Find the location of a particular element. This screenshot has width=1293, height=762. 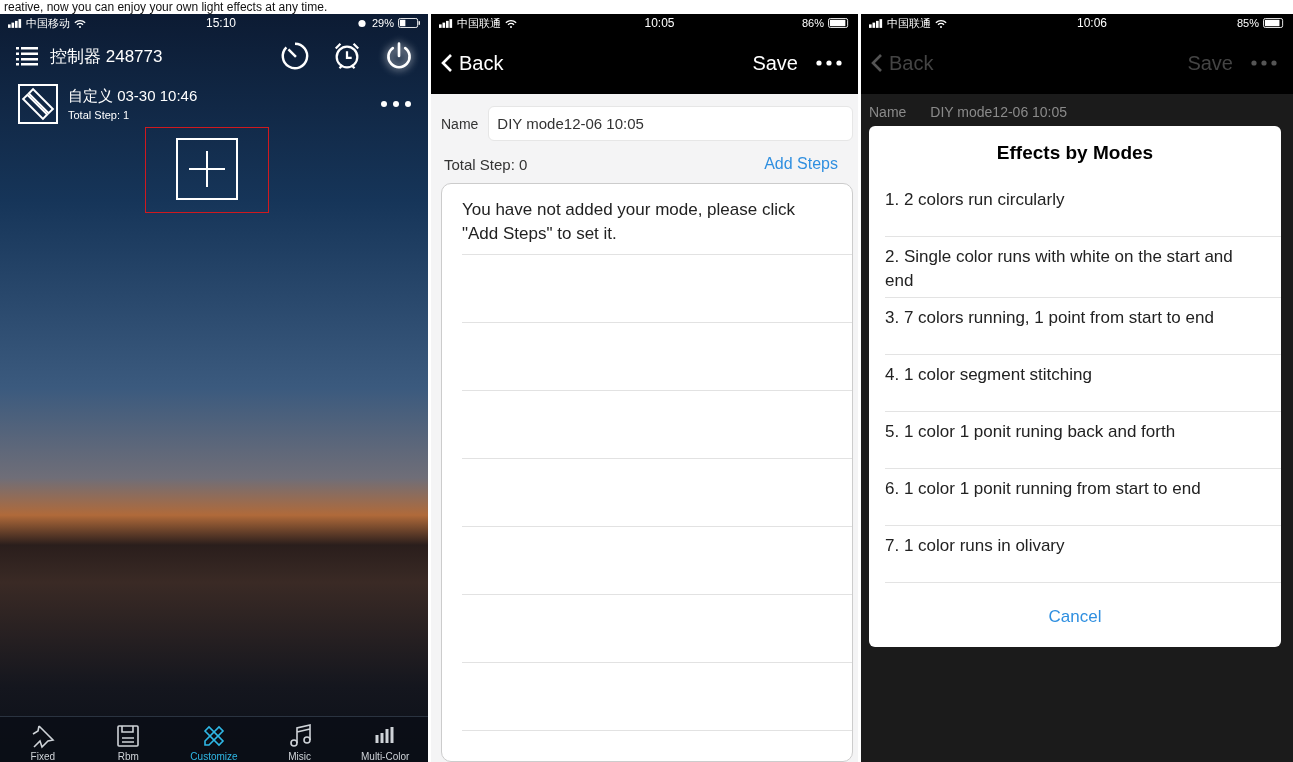

name-value: DIY mode12-06 10:05 is located at coordinates (999, 112).